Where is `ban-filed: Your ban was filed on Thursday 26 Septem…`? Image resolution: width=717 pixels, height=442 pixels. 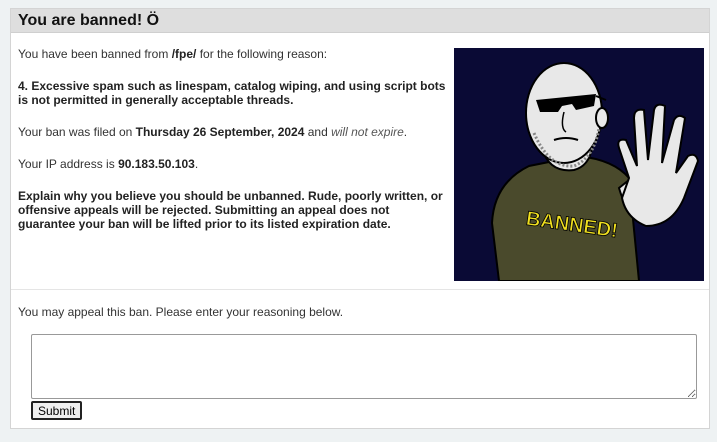
ban-filed: Your ban was filed on Thursday 26 Septem… is located at coordinates (213, 132).